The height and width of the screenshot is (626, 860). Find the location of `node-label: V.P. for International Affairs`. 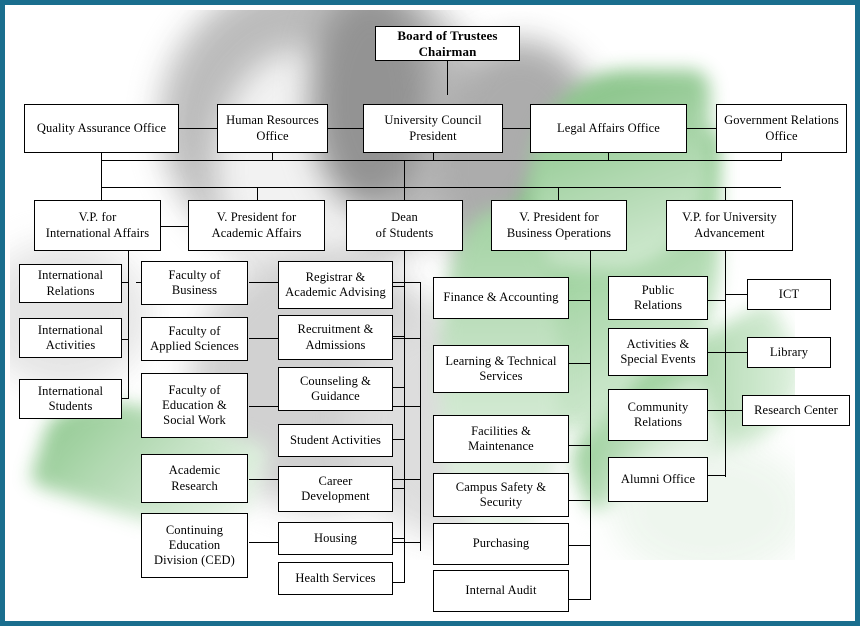

node-label: V.P. for International Affairs is located at coordinates (97, 225).